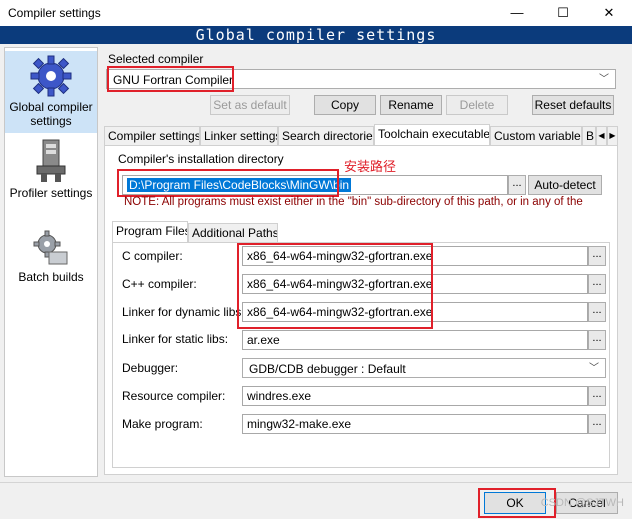 The image size is (632, 519). I want to click on sidebar-item-global-compiler: Global compiler settings, so click(51, 92).